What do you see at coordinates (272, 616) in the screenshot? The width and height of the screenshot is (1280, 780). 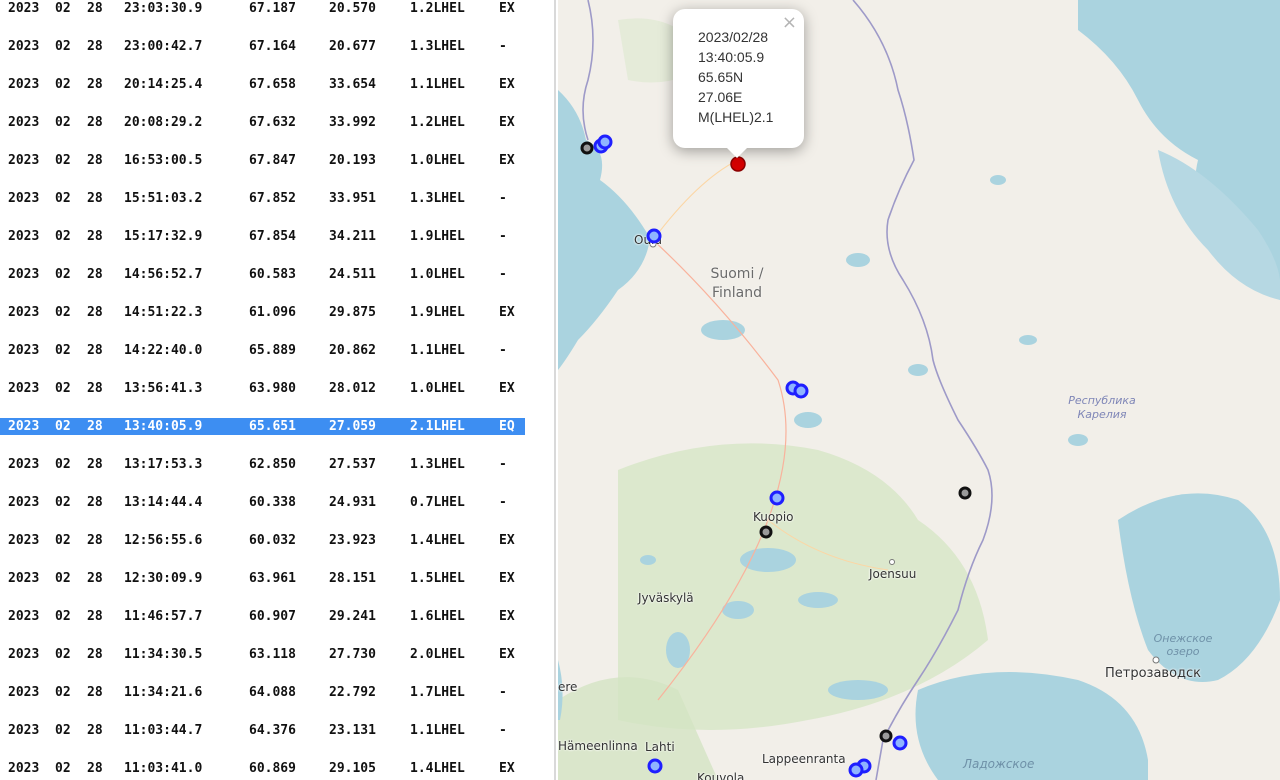 I see `event-lat: 60.907` at bounding box center [272, 616].